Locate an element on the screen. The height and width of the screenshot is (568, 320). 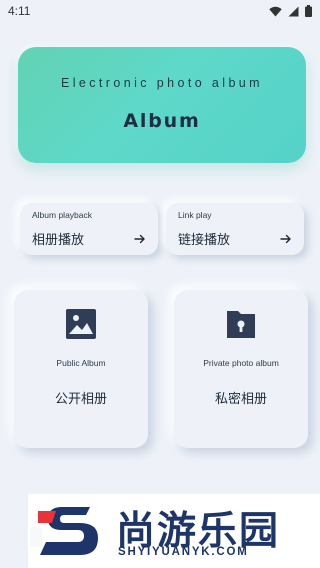
status-icons is located at coordinates (290, 11).